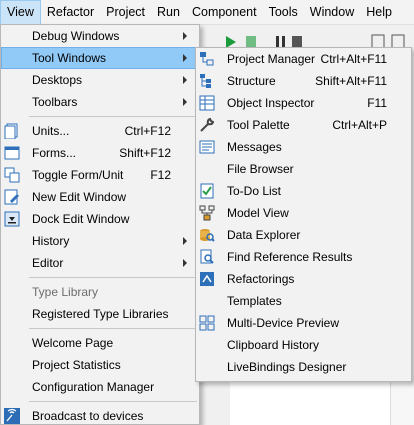 This screenshot has height=425, width=414. I want to click on menu-item-label: Object Inspector, so click(271, 103).